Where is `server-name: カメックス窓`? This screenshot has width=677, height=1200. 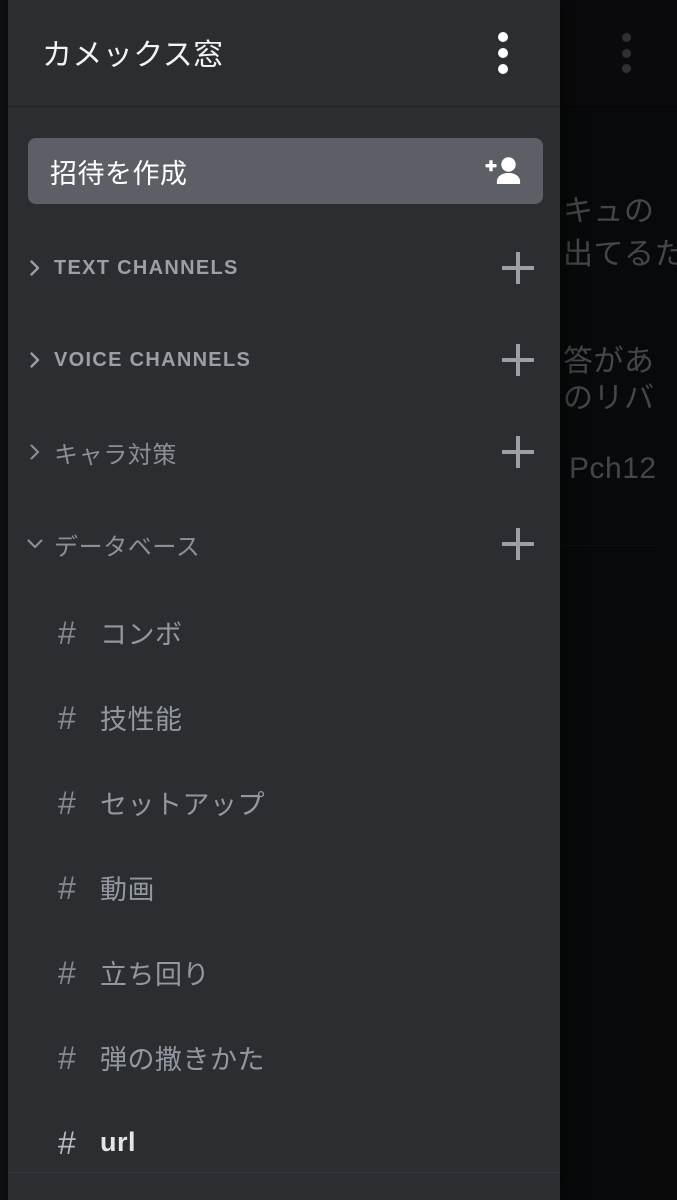 server-name: カメックス窓 is located at coordinates (133, 55).